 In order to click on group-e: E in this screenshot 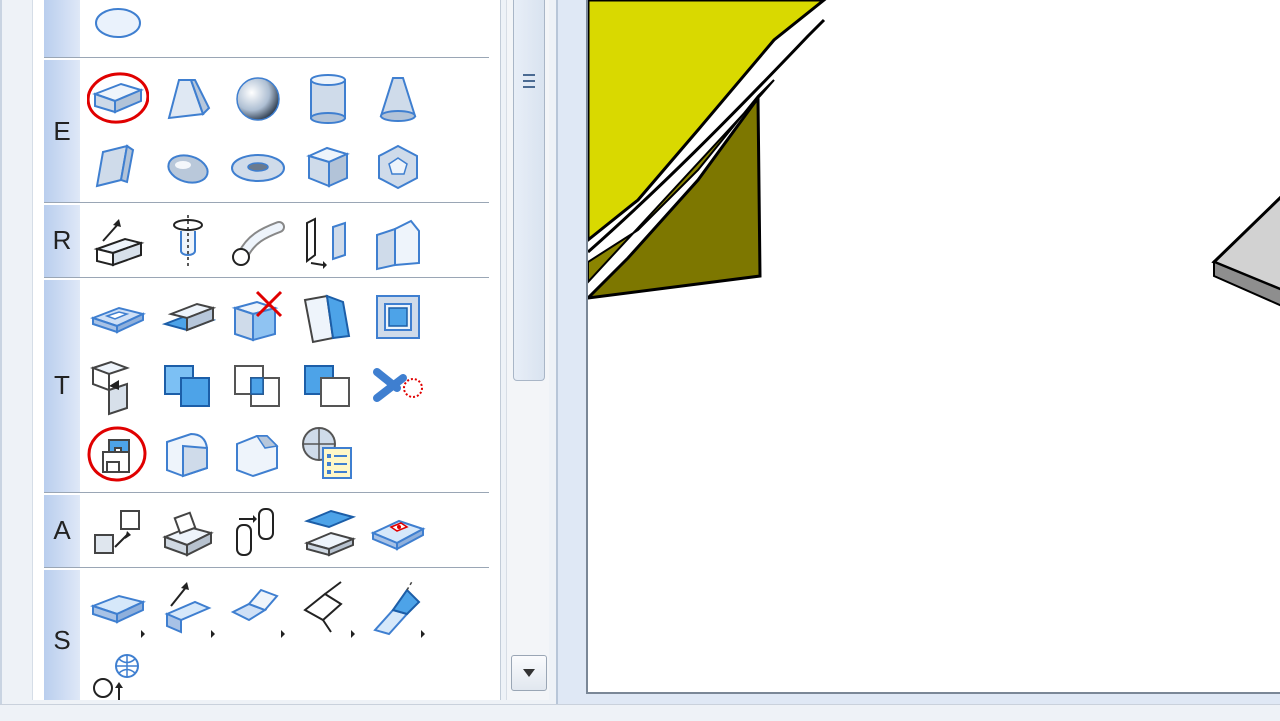, I will do `click(266, 131)`.